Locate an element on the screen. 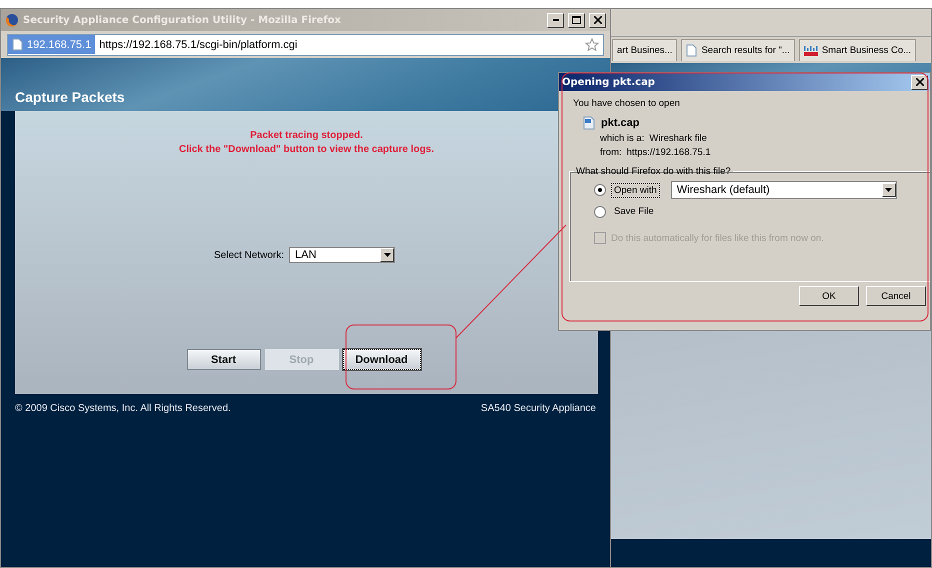  info-value: https://192.168.75.1 is located at coordinates (668, 153).